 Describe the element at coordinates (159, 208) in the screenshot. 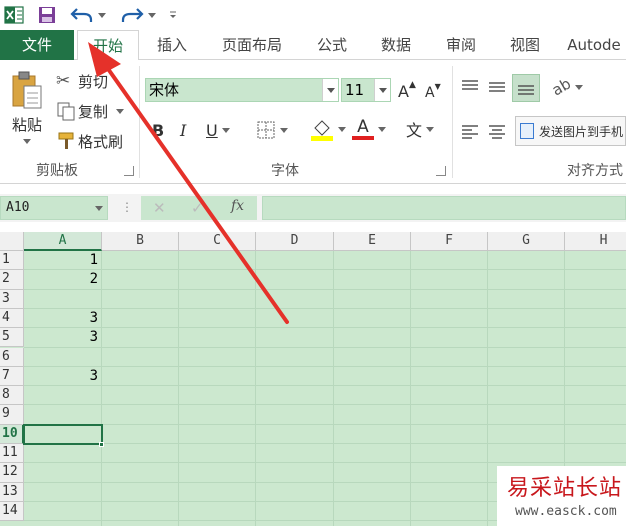

I see `cancel-icon: ✕` at that location.